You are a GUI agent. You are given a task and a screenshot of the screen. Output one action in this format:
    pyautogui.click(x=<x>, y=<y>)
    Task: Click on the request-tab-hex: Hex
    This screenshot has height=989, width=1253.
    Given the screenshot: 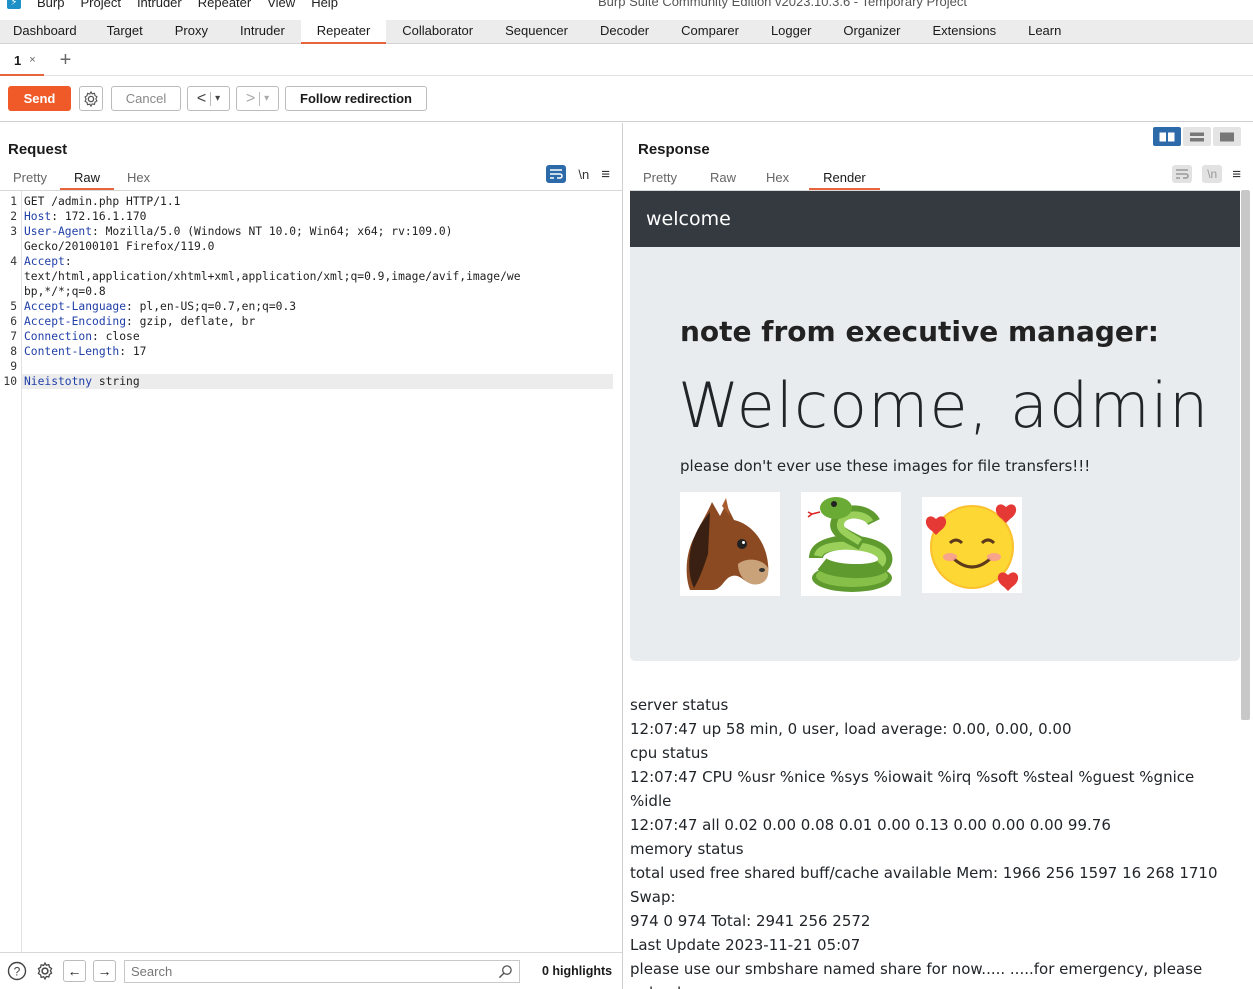 What is the action you would take?
    pyautogui.click(x=138, y=178)
    